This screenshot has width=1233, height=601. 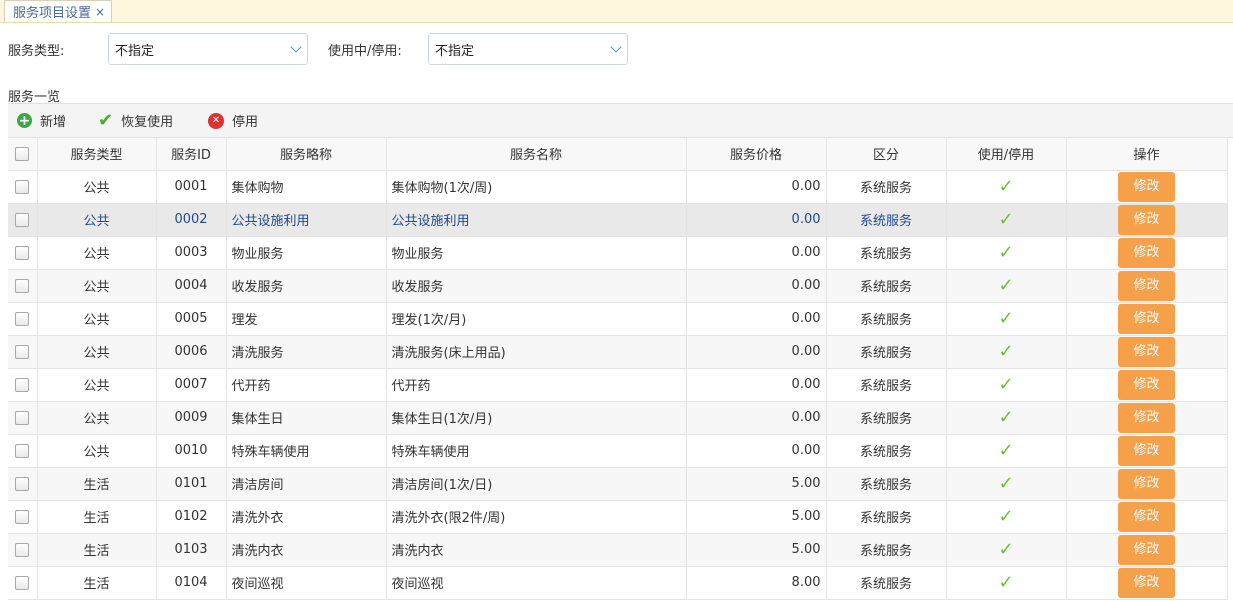 I want to click on service-short-name-cell: 理发, so click(x=306, y=319).